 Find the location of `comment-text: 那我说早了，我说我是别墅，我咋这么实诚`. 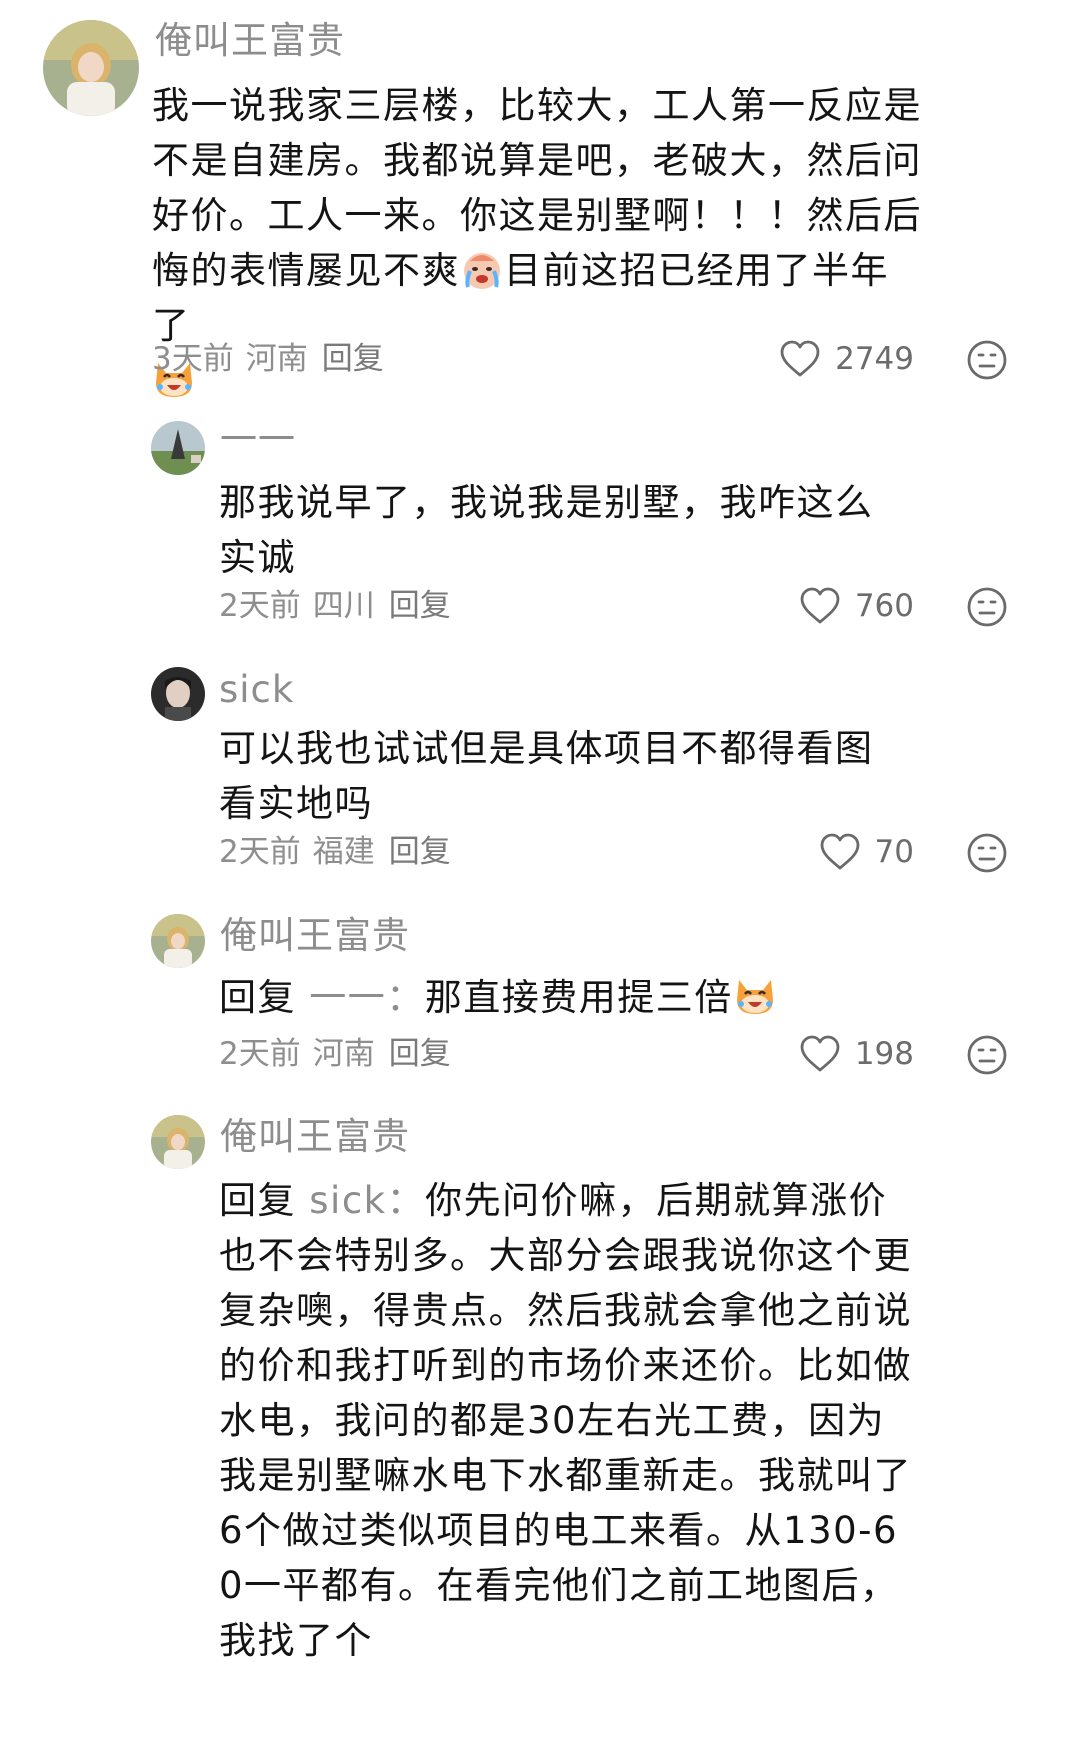

comment-text: 那我说早了，我说我是别墅，我咋这么实诚 is located at coordinates (546, 530).